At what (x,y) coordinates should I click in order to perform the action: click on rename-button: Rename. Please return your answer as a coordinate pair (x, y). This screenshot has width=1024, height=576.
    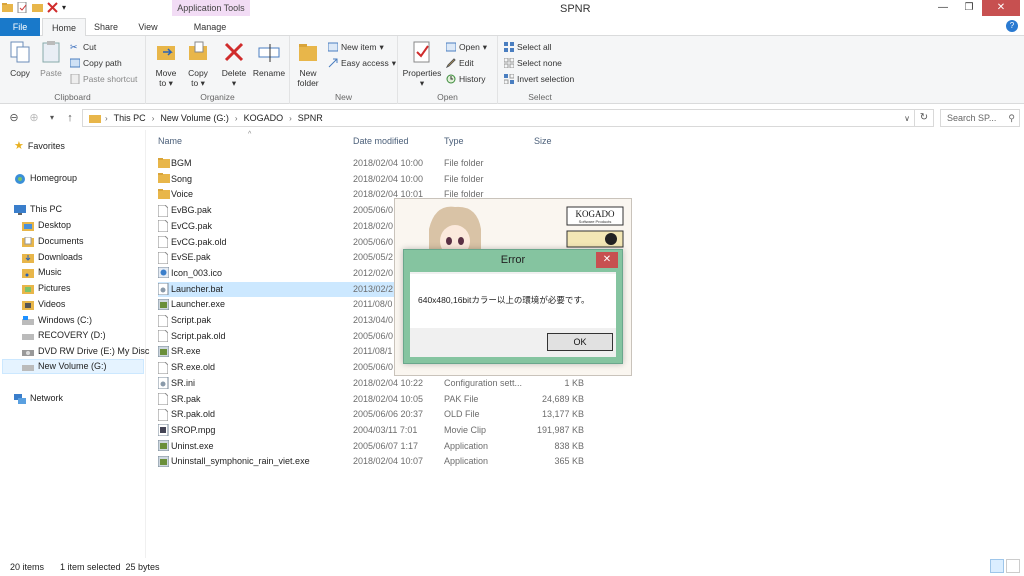
    Looking at the image, I should click on (269, 59).